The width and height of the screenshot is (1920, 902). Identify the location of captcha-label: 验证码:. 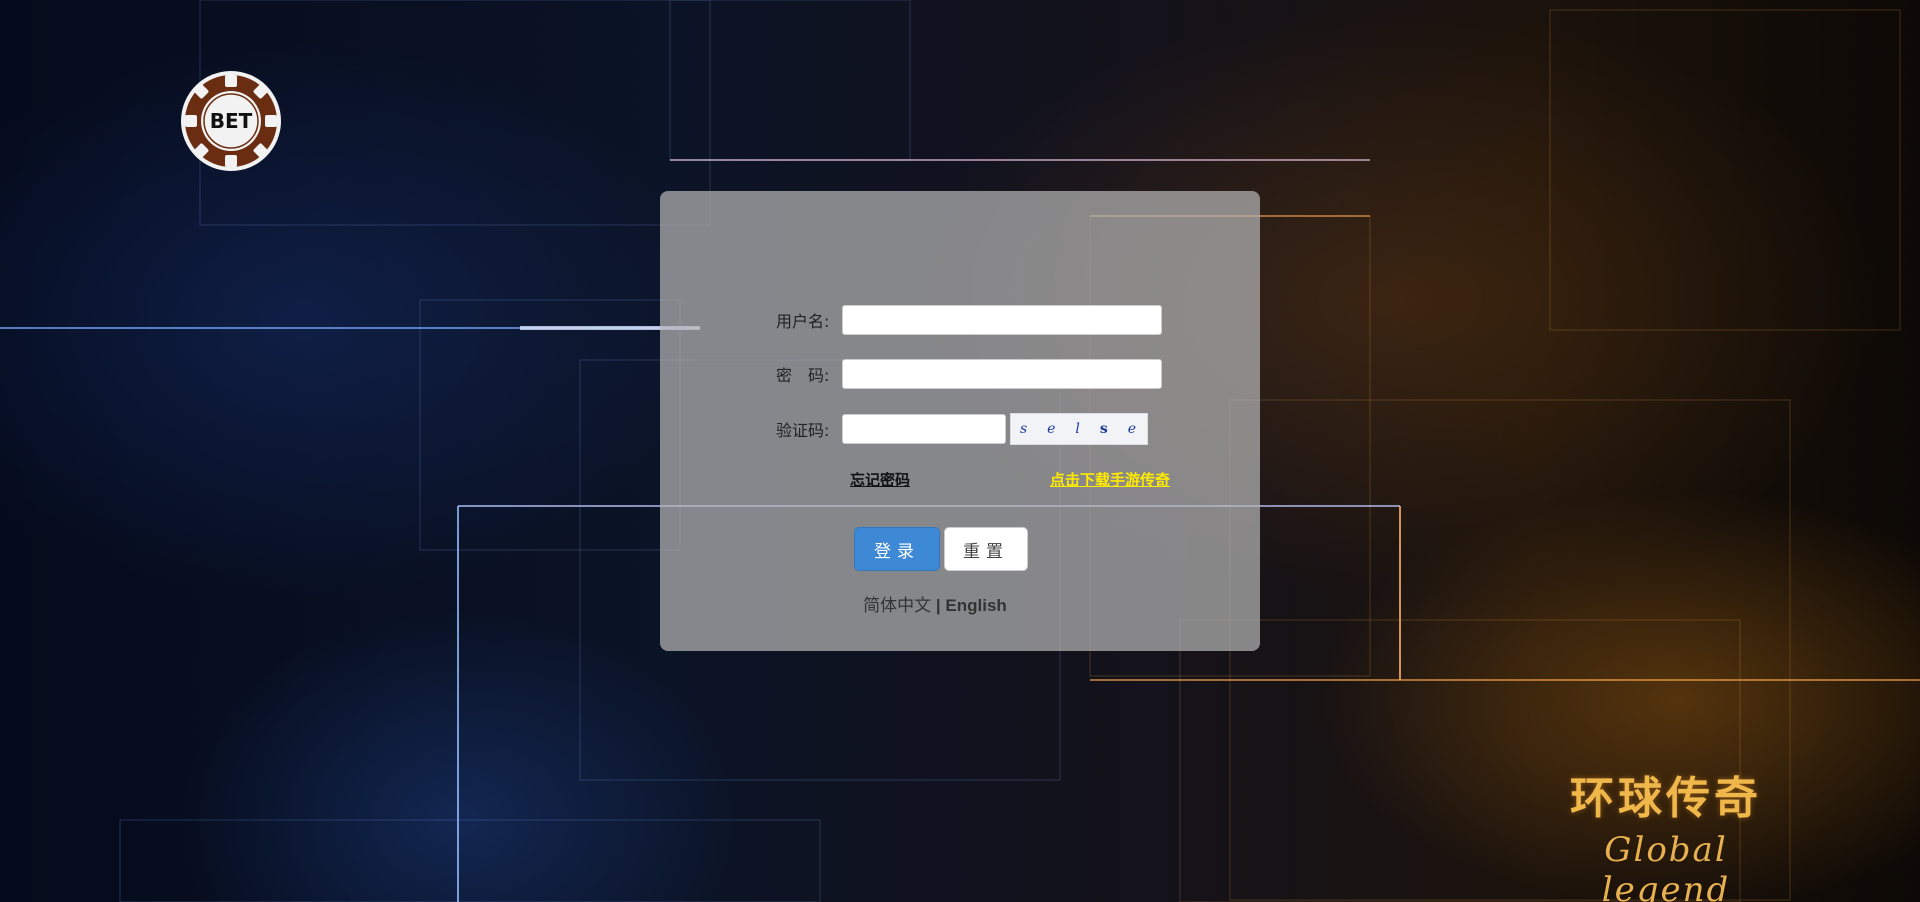
(803, 430).